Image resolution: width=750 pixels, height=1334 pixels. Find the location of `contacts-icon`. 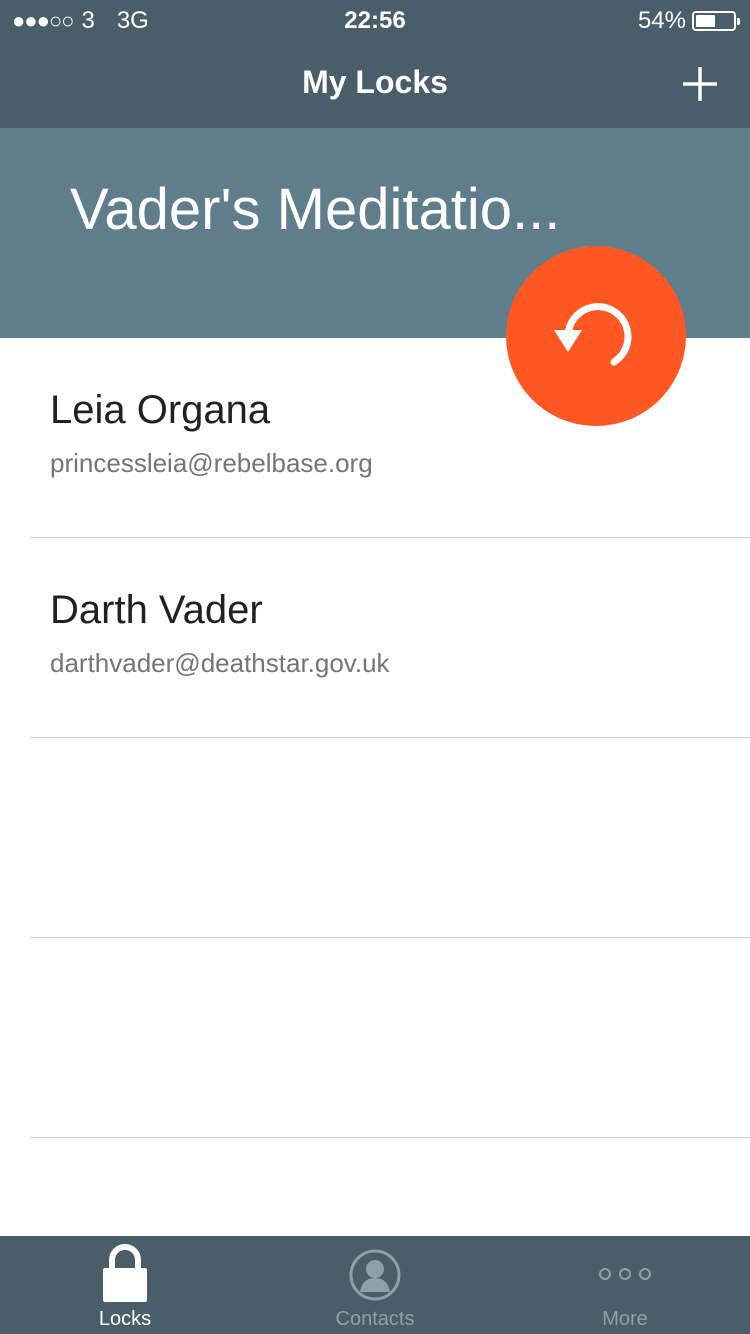

contacts-icon is located at coordinates (375, 1275).